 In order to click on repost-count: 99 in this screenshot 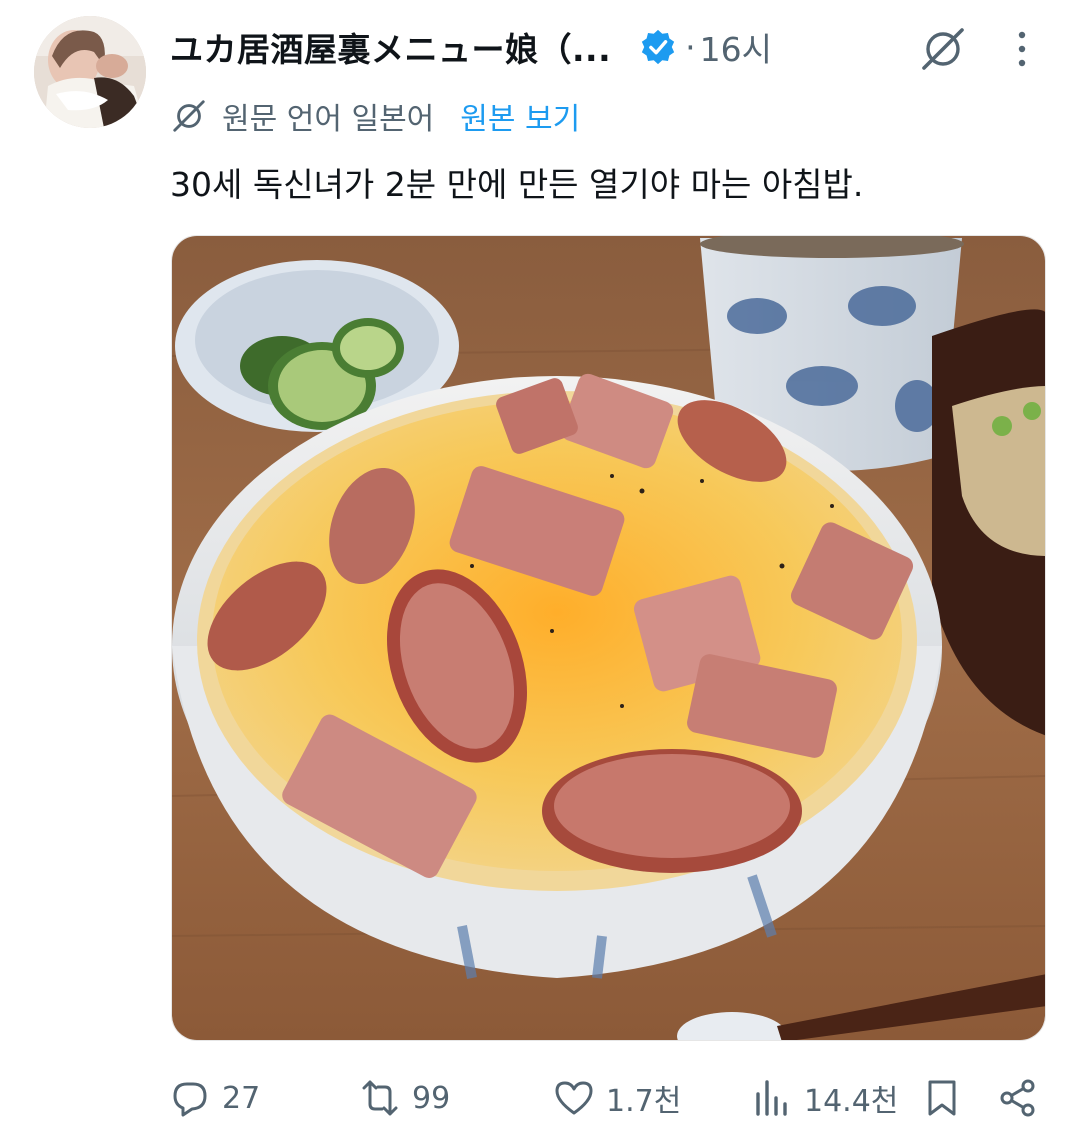, I will do `click(431, 1098)`.